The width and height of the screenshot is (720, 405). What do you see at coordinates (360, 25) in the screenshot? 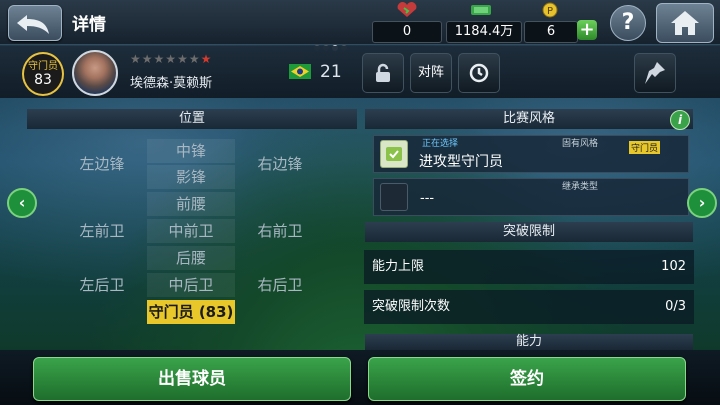
I see `top-bar: 详情 0 1184.4万 P 6 + ?` at bounding box center [360, 25].